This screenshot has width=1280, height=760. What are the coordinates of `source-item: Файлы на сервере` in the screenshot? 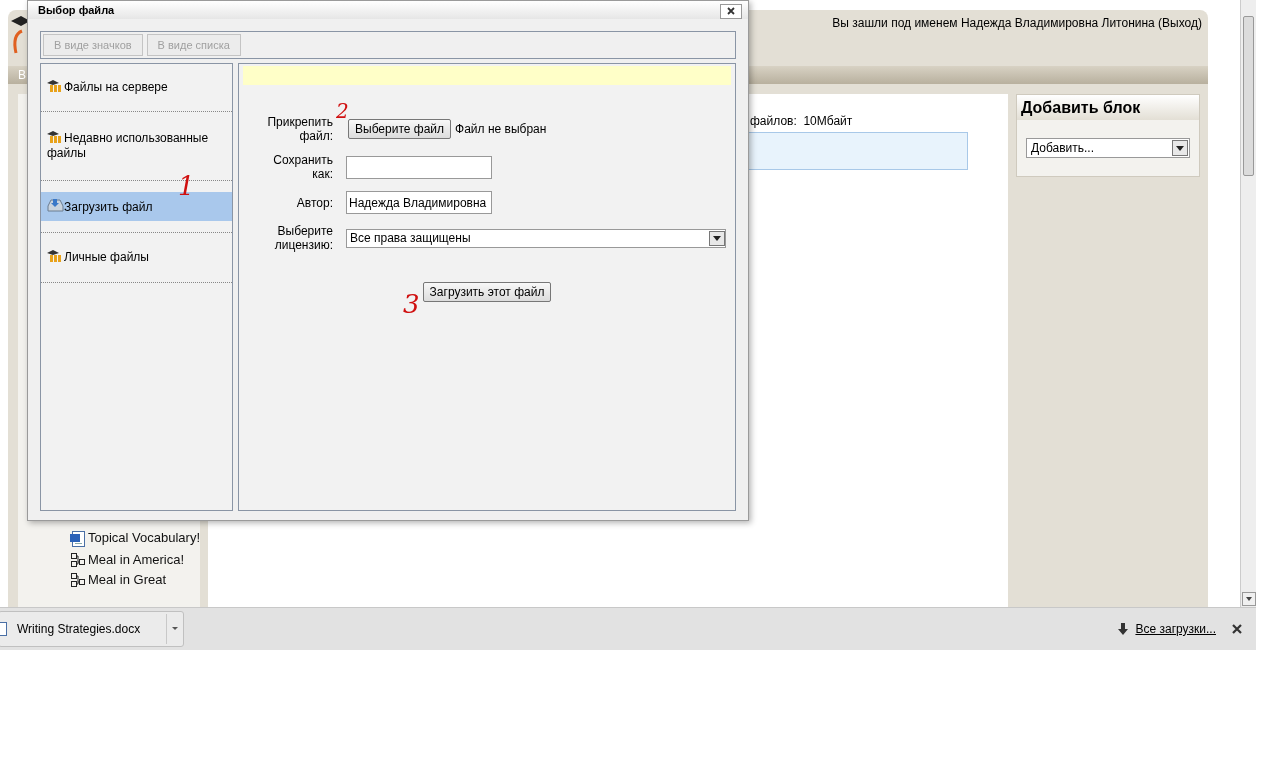 It's located at (136, 87).